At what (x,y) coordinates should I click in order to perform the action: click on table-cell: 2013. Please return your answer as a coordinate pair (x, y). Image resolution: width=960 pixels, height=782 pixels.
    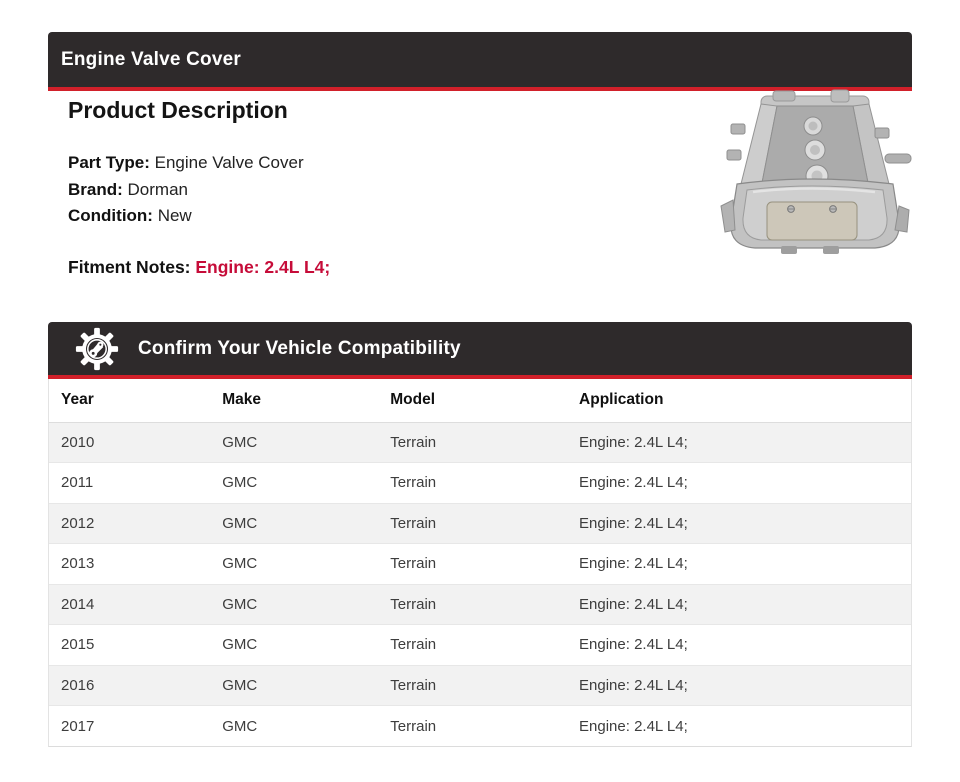
    Looking at the image, I should click on (130, 564).